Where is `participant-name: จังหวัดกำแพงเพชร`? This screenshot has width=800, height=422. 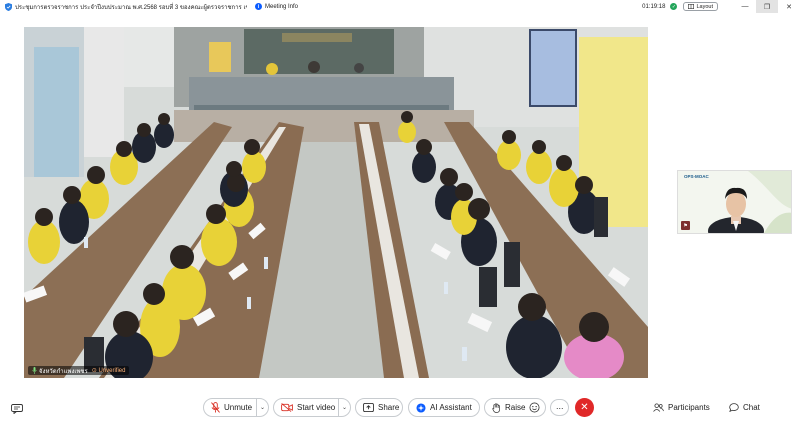
participant-name: จังหวัดกำแพงเพชร is located at coordinates (63, 371).